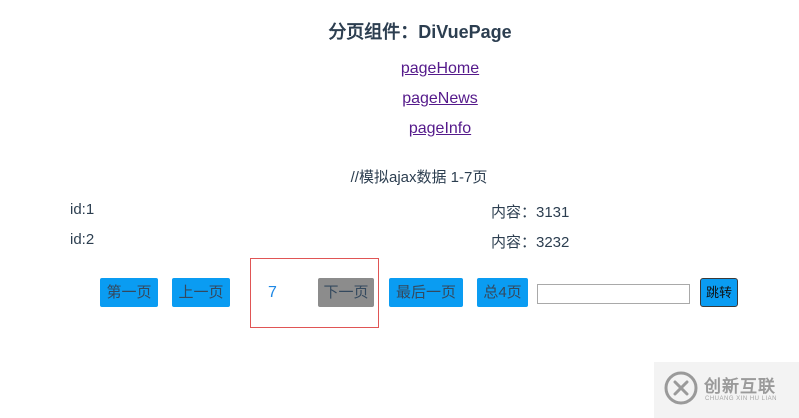 The height and width of the screenshot is (418, 799). What do you see at coordinates (346, 292) in the screenshot?
I see `next-page-button: 下一页` at bounding box center [346, 292].